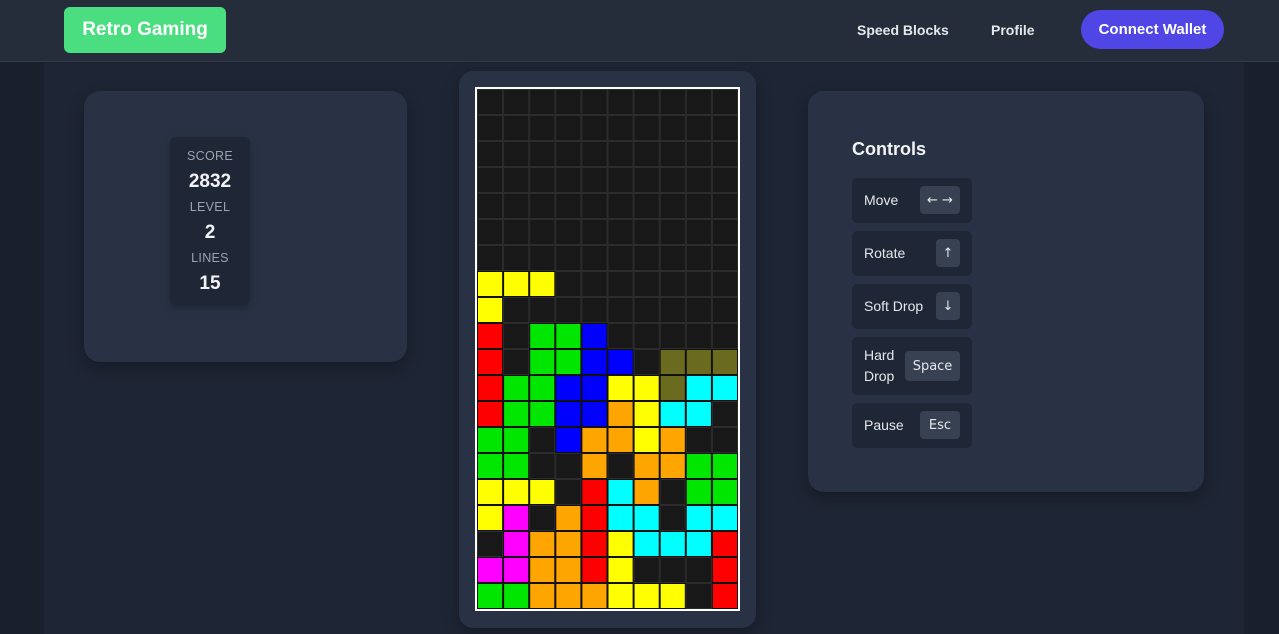 The width and height of the screenshot is (1279, 634). What do you see at coordinates (1013, 30) in the screenshot?
I see `nav-link-profile: Profile` at bounding box center [1013, 30].